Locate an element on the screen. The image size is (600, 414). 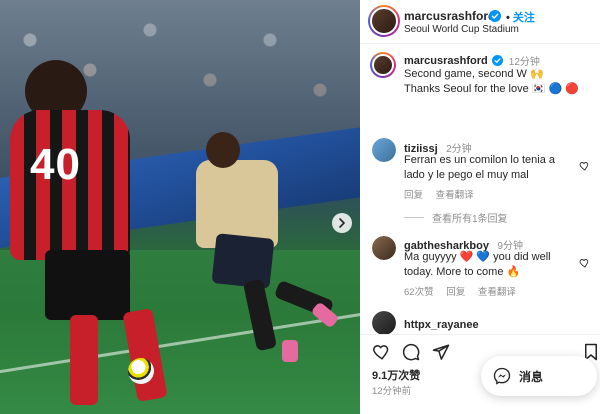
messages-label: 消息 is located at coordinates (531, 376).